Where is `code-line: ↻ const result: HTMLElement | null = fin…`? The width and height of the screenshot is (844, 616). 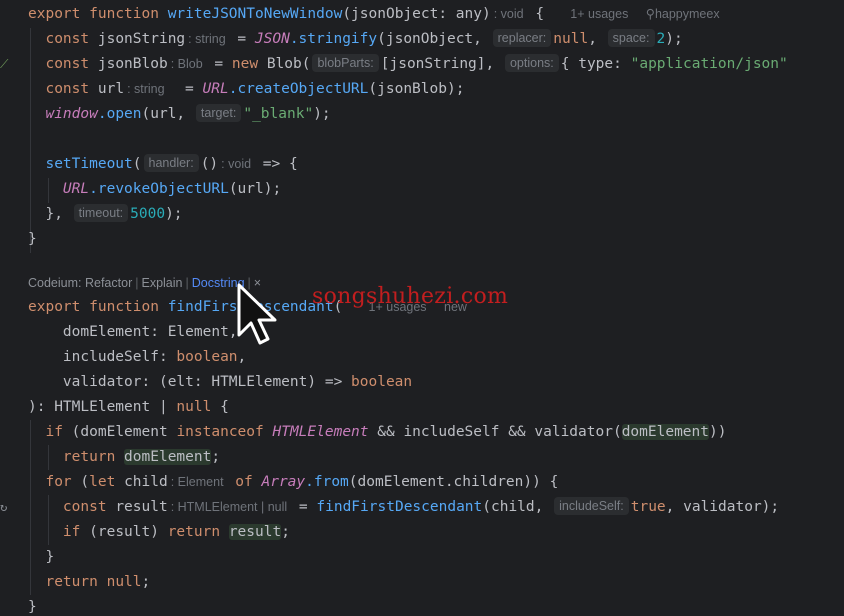
code-line: ↻ const result: HTMLElement | null = fin… is located at coordinates (422, 507).